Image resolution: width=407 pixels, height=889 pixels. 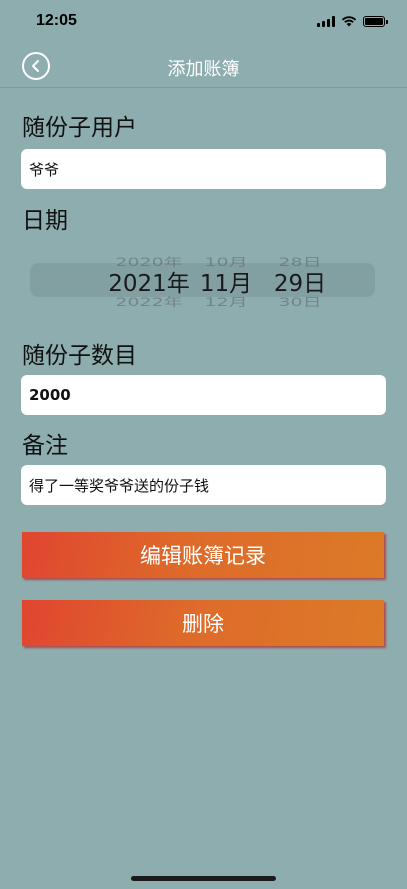 What do you see at coordinates (203, 69) in the screenshot?
I see `page-title: 添加账簿` at bounding box center [203, 69].